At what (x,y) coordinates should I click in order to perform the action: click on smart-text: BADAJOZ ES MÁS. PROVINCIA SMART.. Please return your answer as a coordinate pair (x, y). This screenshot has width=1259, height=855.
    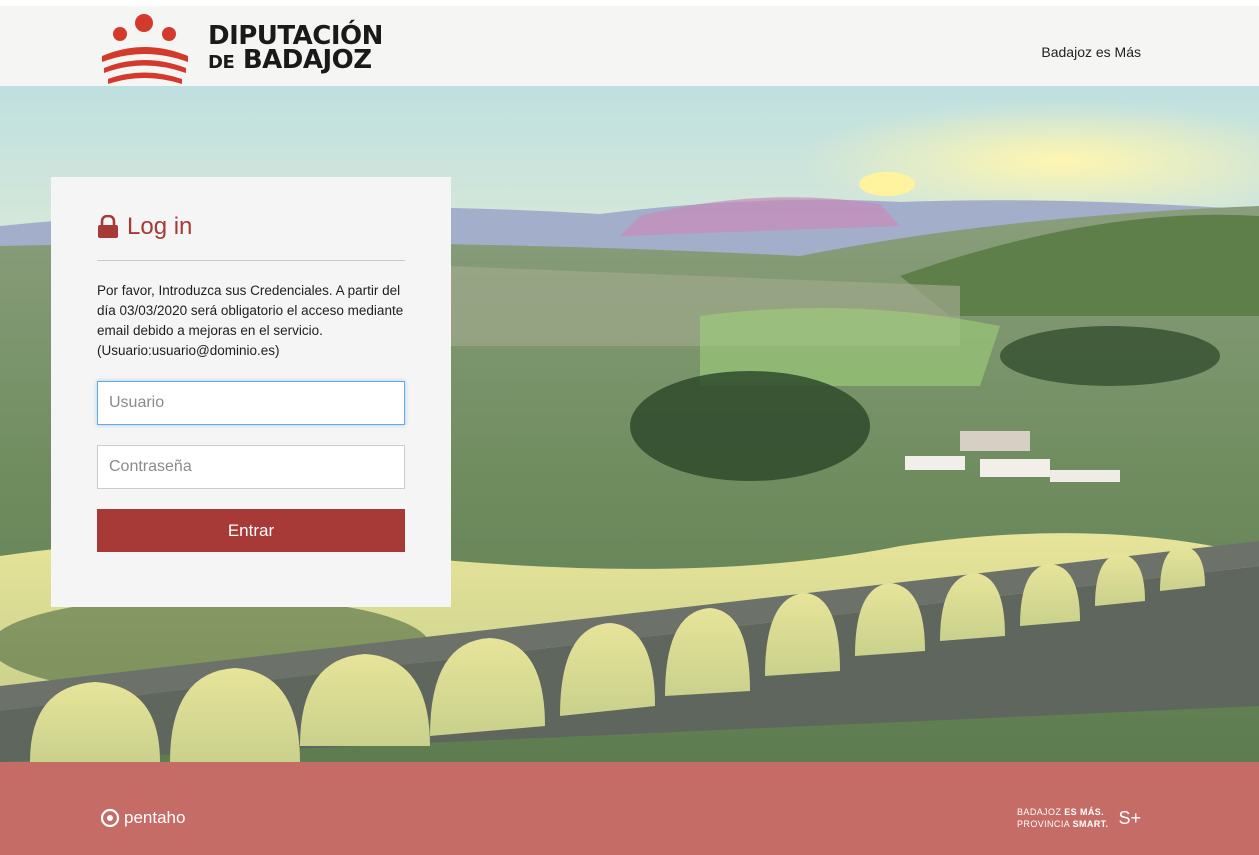
    Looking at the image, I should click on (1062, 818).